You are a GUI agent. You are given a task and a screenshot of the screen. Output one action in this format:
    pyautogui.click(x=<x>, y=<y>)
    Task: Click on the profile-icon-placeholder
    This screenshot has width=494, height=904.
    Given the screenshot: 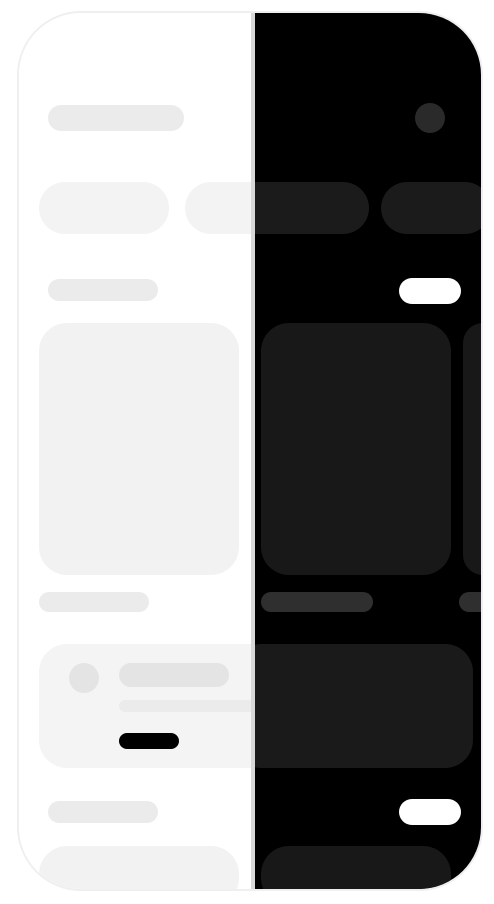 What is the action you would take?
    pyautogui.click(x=430, y=118)
    